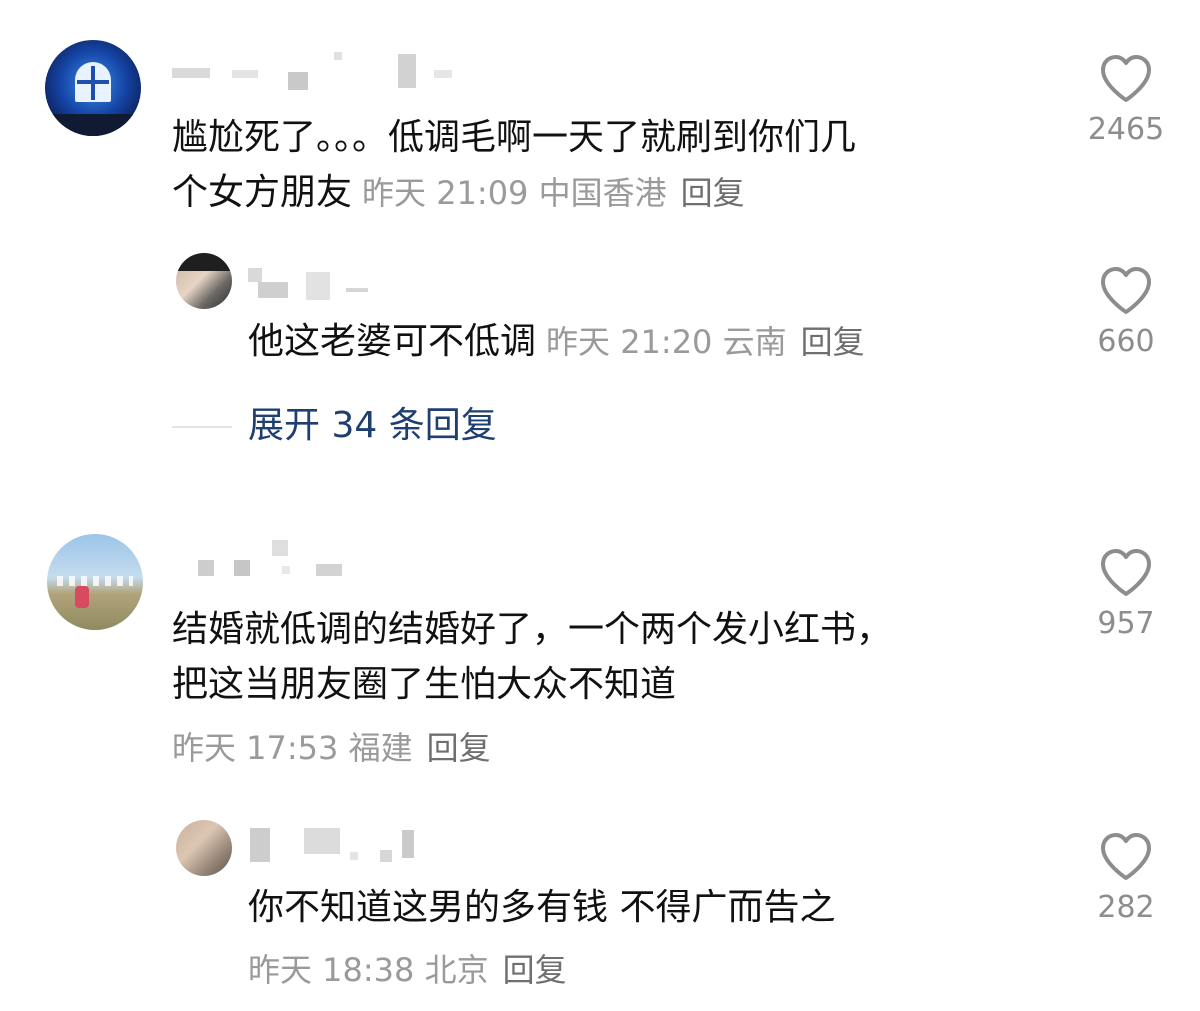  Describe the element at coordinates (1126, 341) in the screenshot. I see `like-count: 660` at that location.